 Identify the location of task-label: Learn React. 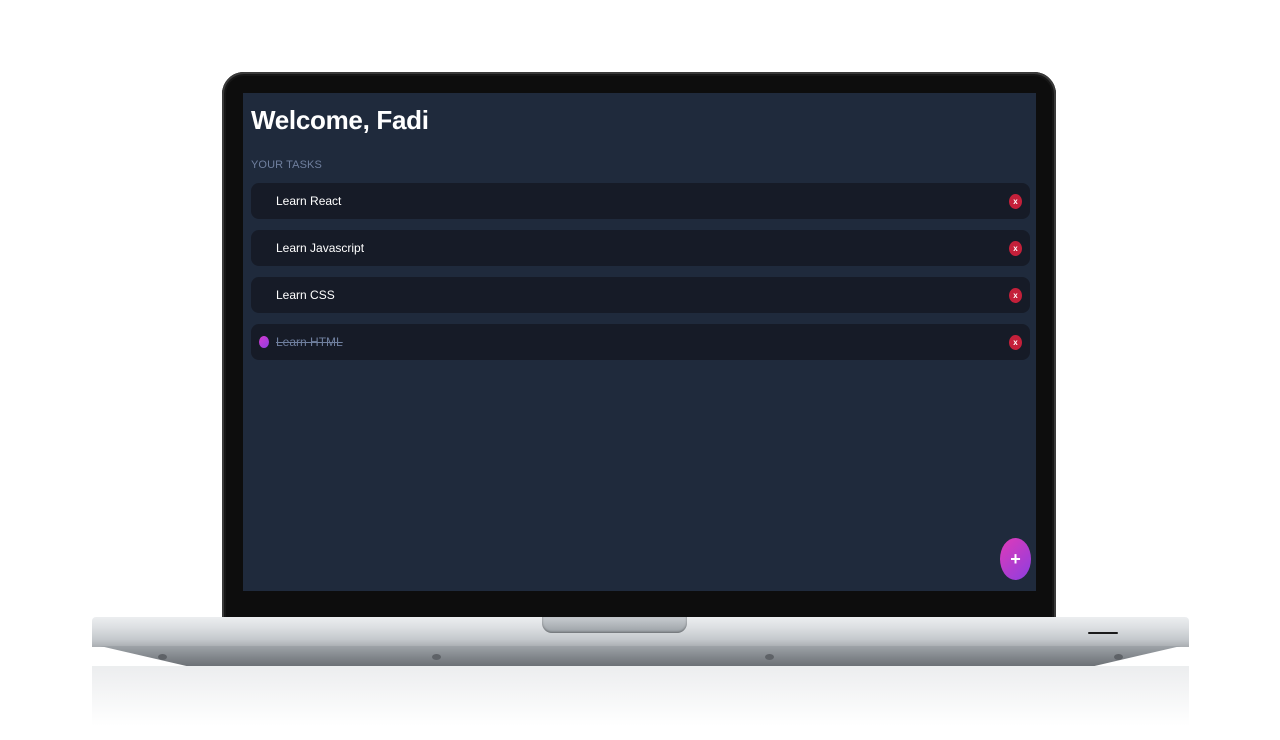
(309, 201).